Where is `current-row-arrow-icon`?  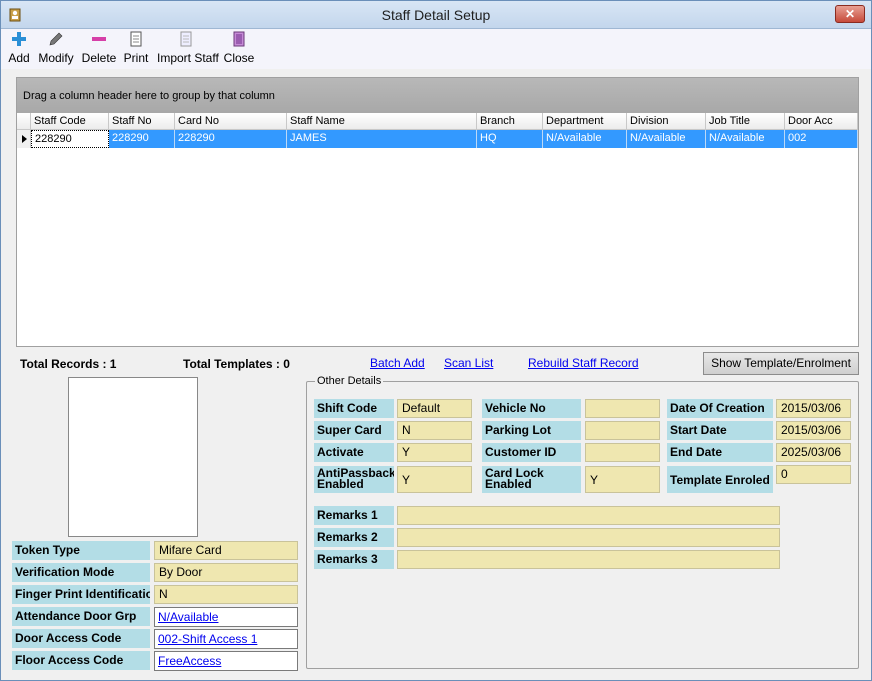
current-row-arrow-icon is located at coordinates (24, 139).